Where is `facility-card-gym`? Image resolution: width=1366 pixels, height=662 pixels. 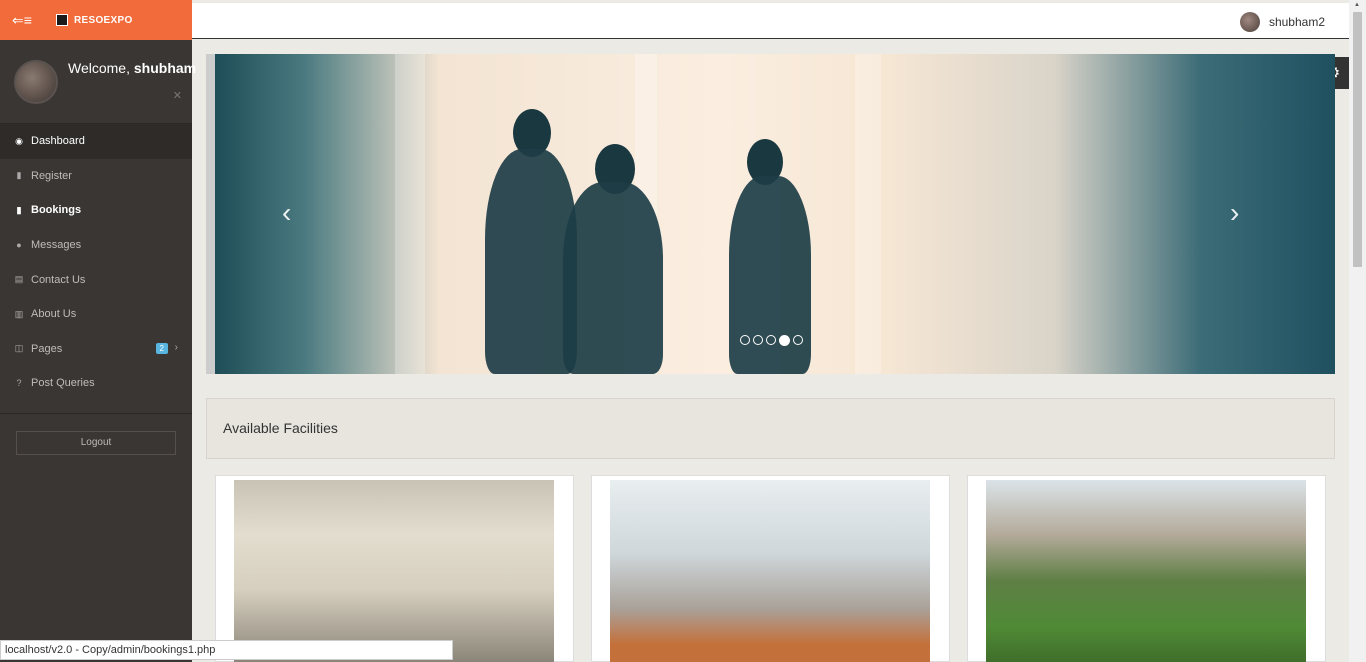 facility-card-gym is located at coordinates (394, 568).